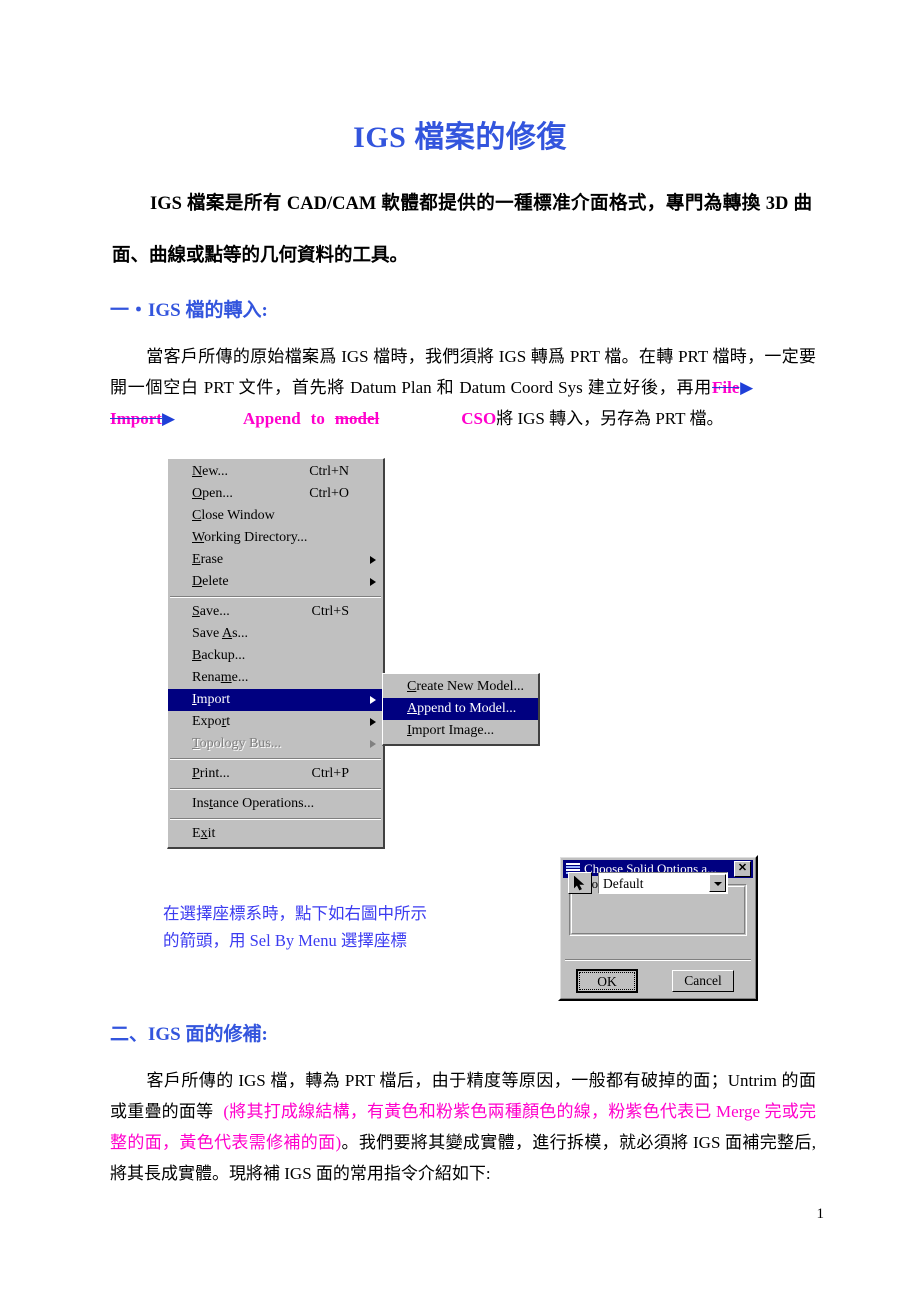 This screenshot has height=1302, width=920. I want to click on menu-item-erase: Erase, so click(275, 560).